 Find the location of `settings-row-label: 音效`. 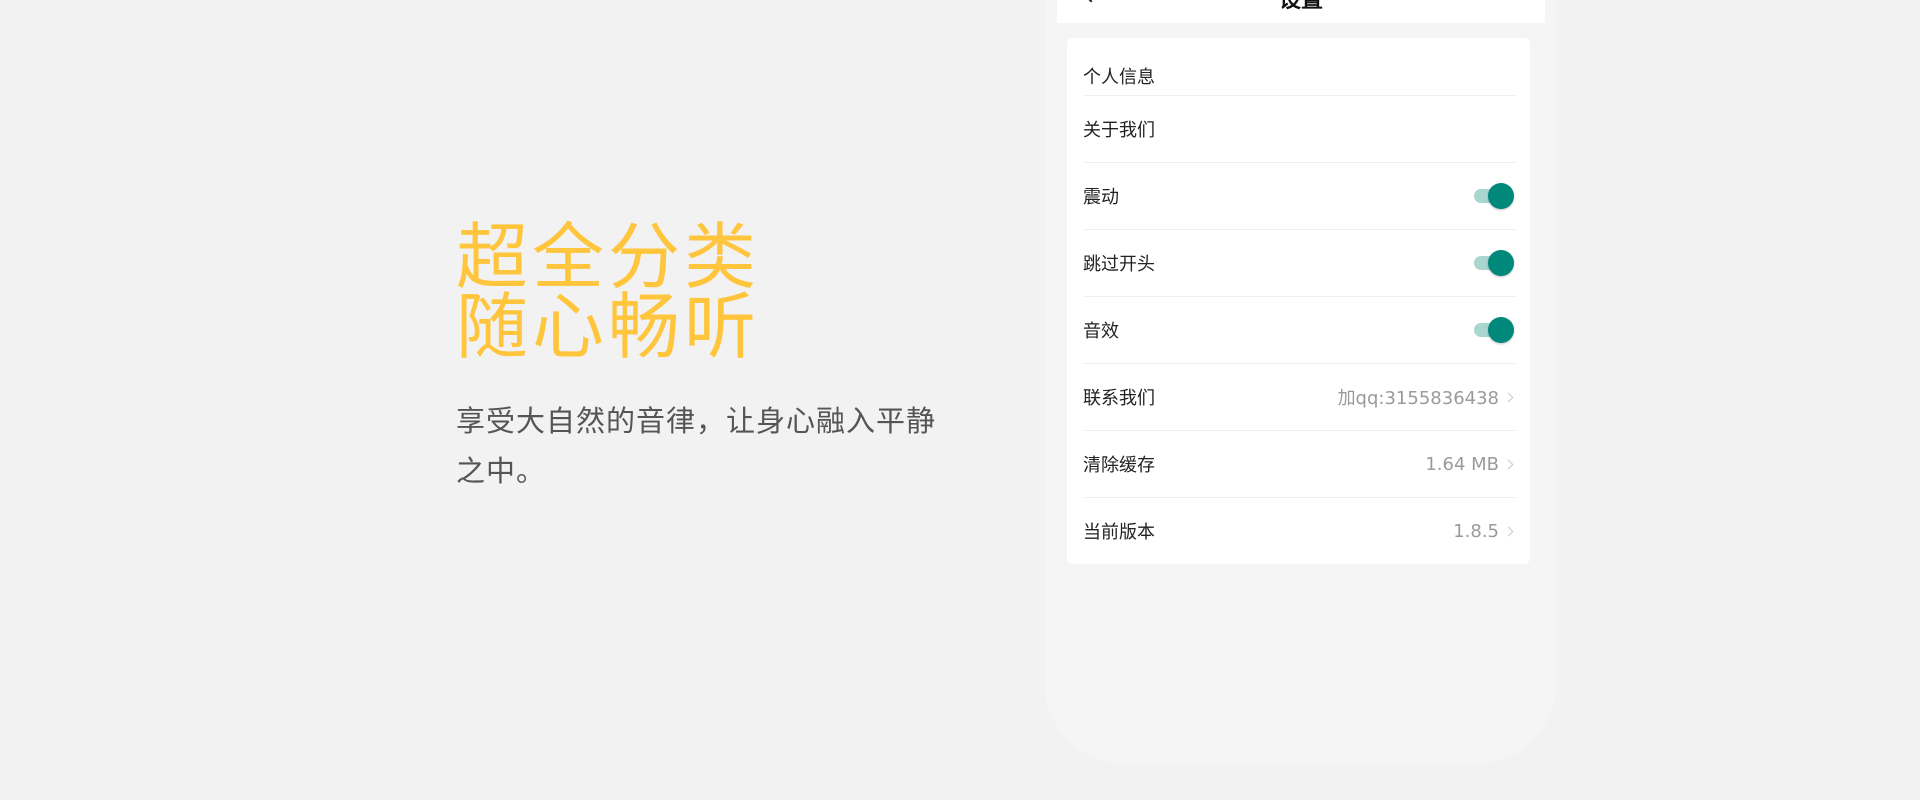

settings-row-label: 音效 is located at coordinates (1101, 331).